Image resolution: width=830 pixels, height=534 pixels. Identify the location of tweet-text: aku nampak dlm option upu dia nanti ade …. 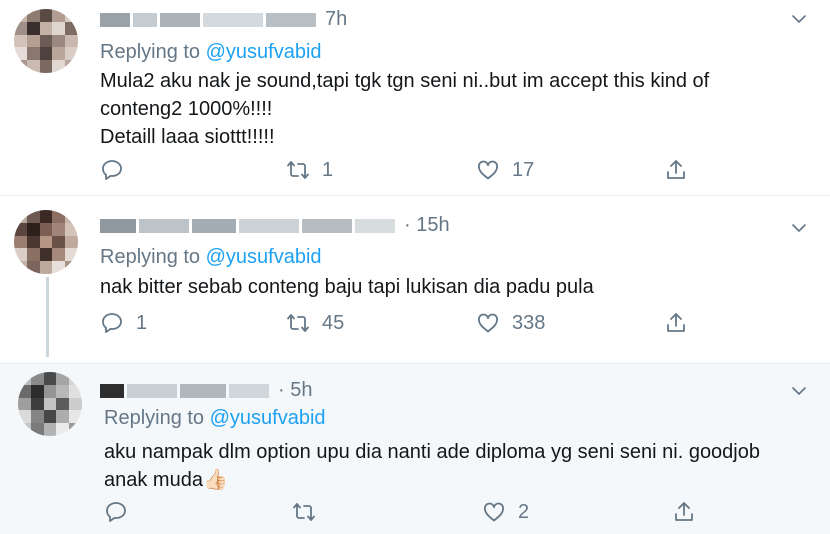
(432, 466).